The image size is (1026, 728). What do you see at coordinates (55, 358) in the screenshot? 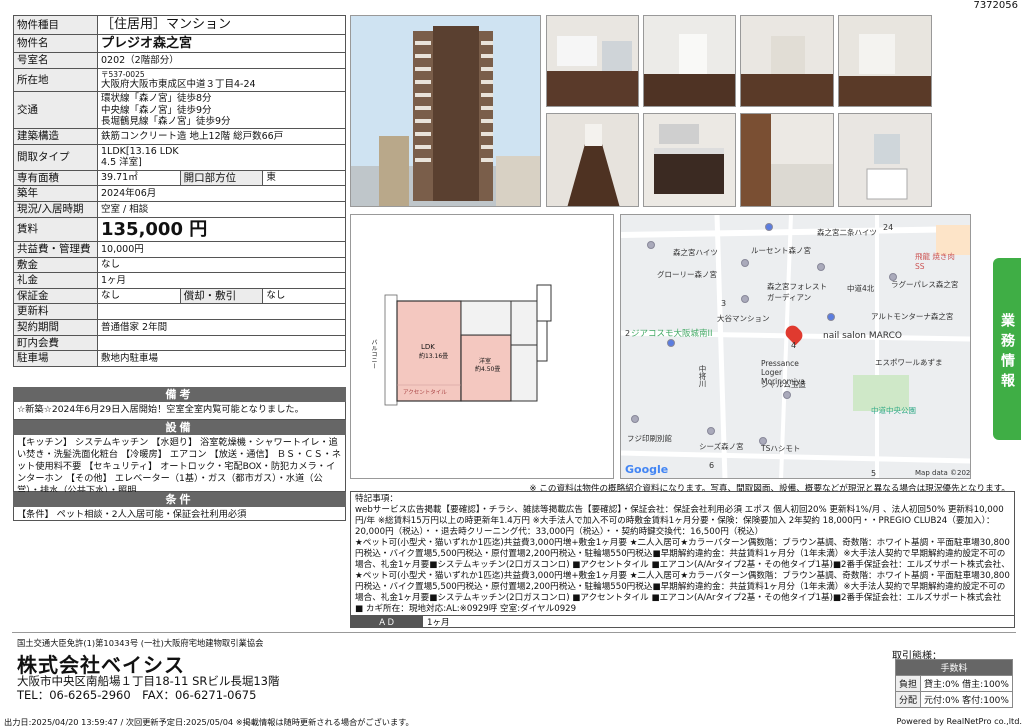
I see `spec-label: 駐車場` at bounding box center [55, 358].